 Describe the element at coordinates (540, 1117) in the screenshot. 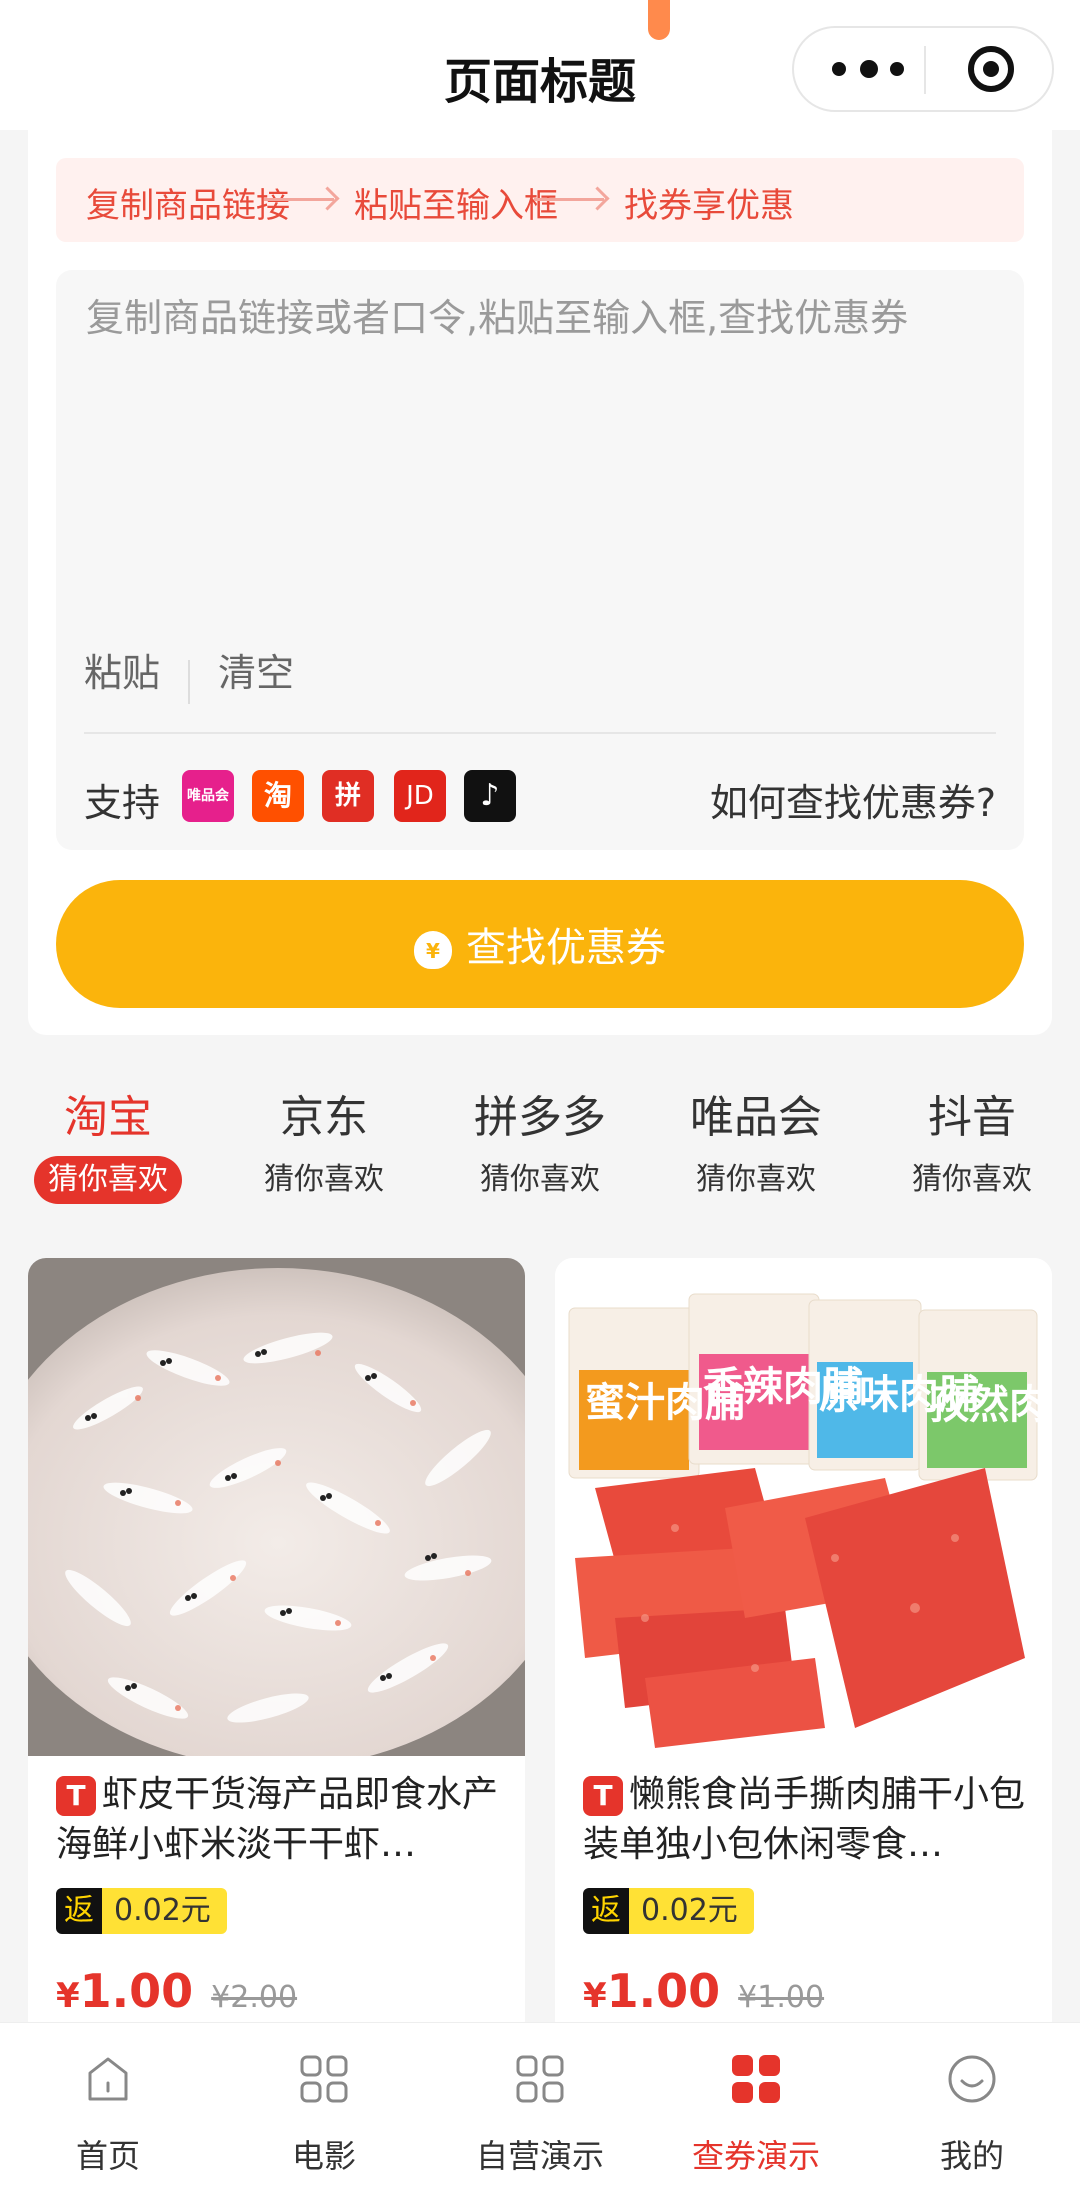

I see `tab-name: 拼多多` at that location.